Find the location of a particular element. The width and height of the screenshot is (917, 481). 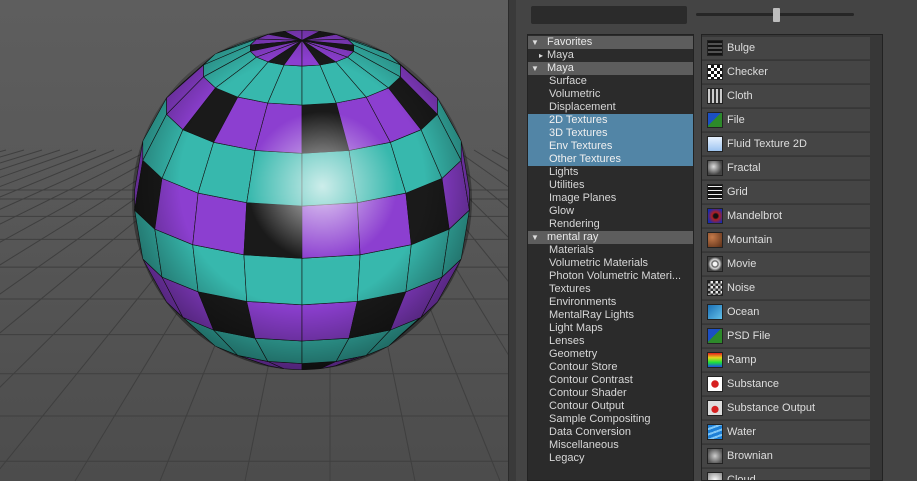

tree-item-2d-textures: 2D Textures is located at coordinates (610, 120).